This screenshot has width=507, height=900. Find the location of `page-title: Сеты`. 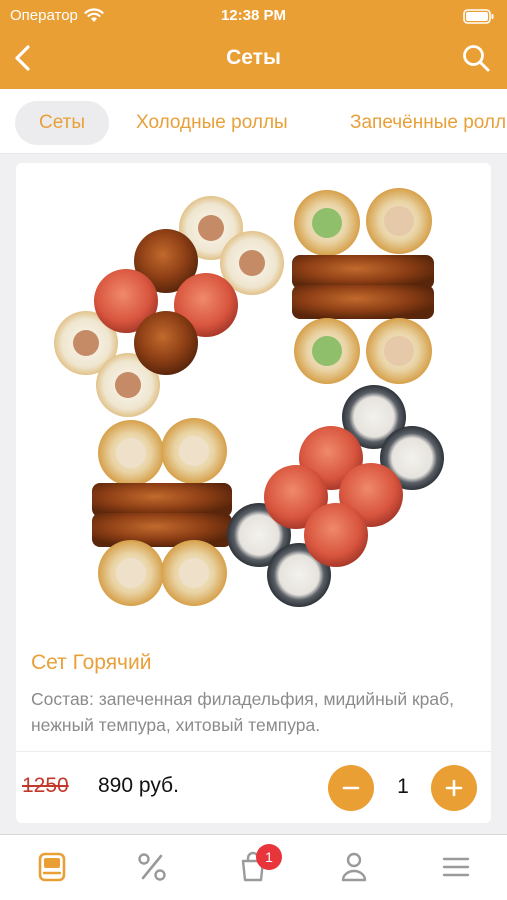

page-title: Сеты is located at coordinates (253, 57).